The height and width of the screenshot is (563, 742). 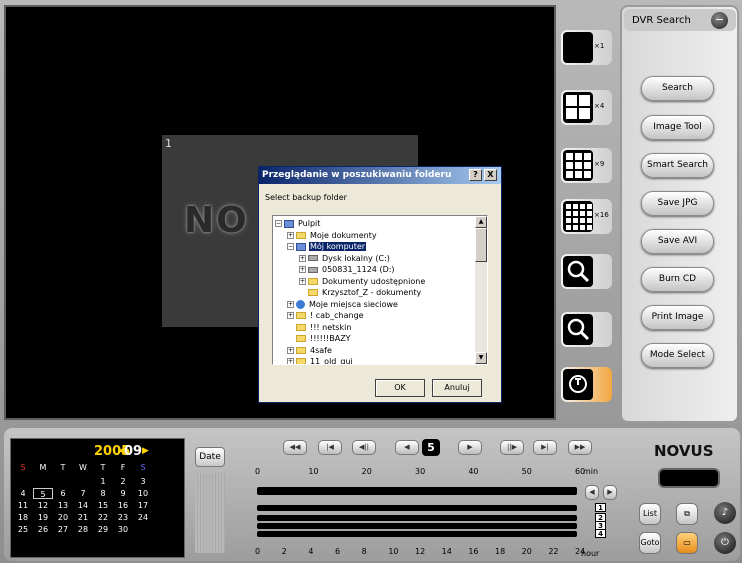 What do you see at coordinates (103, 505) in the screenshot?
I see `calendar-day: 15` at bounding box center [103, 505].